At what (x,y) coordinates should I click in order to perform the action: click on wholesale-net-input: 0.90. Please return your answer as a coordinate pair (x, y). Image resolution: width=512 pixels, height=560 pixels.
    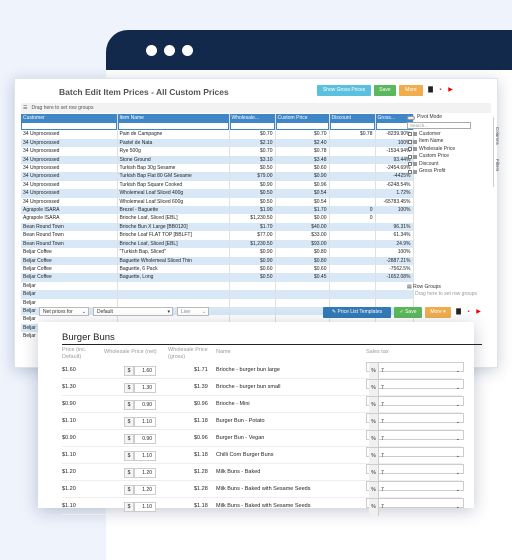
    Looking at the image, I should click on (145, 405).